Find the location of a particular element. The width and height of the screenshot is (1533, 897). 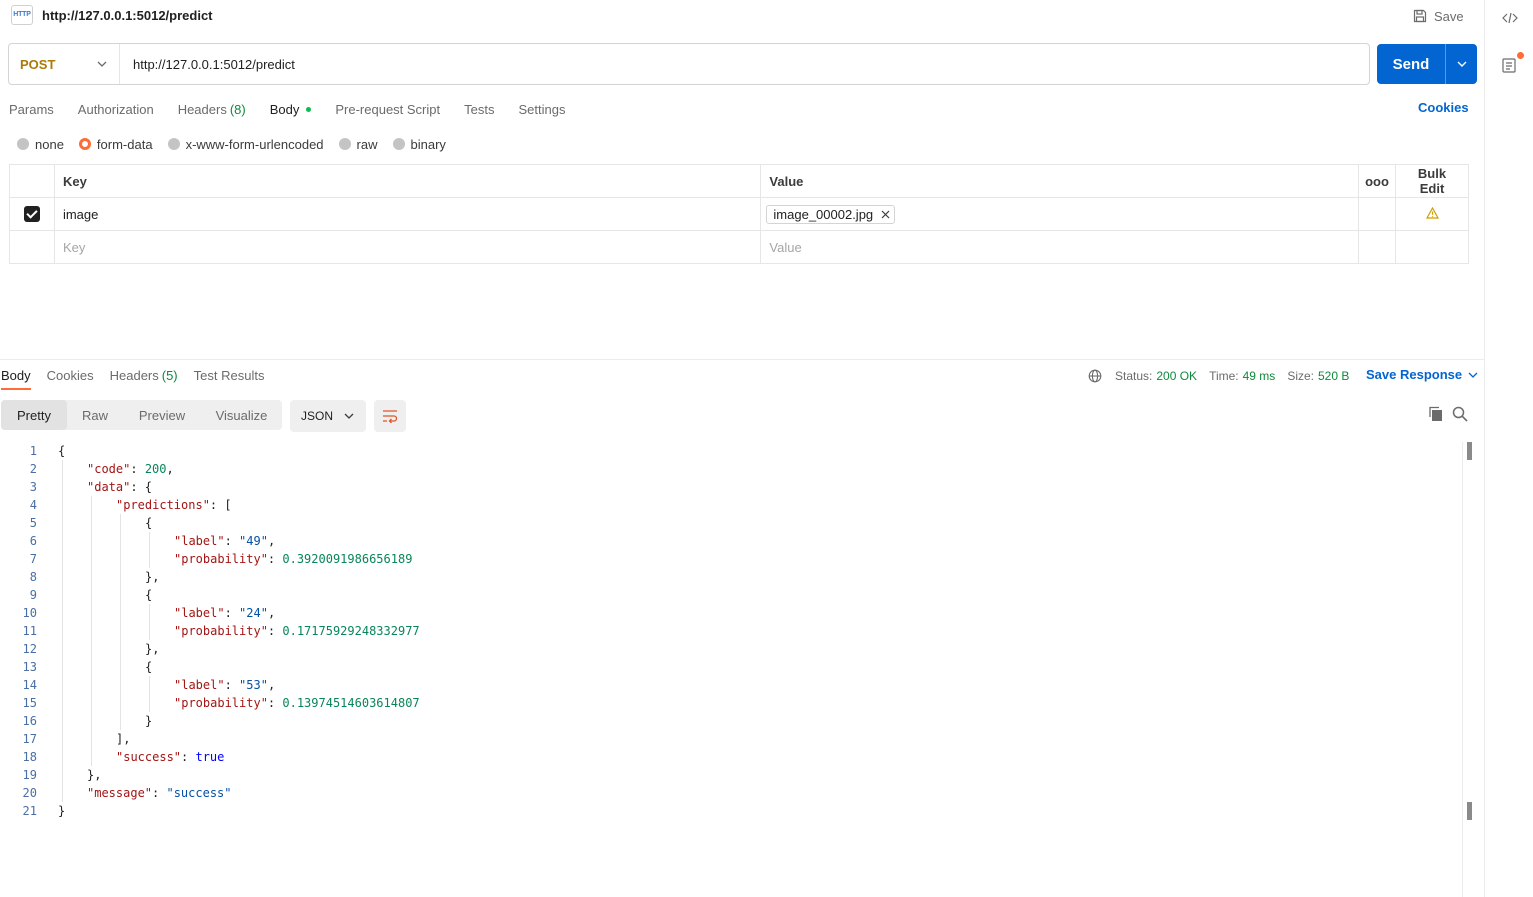

value-cell: image_00002.jpg is located at coordinates (1060, 214).